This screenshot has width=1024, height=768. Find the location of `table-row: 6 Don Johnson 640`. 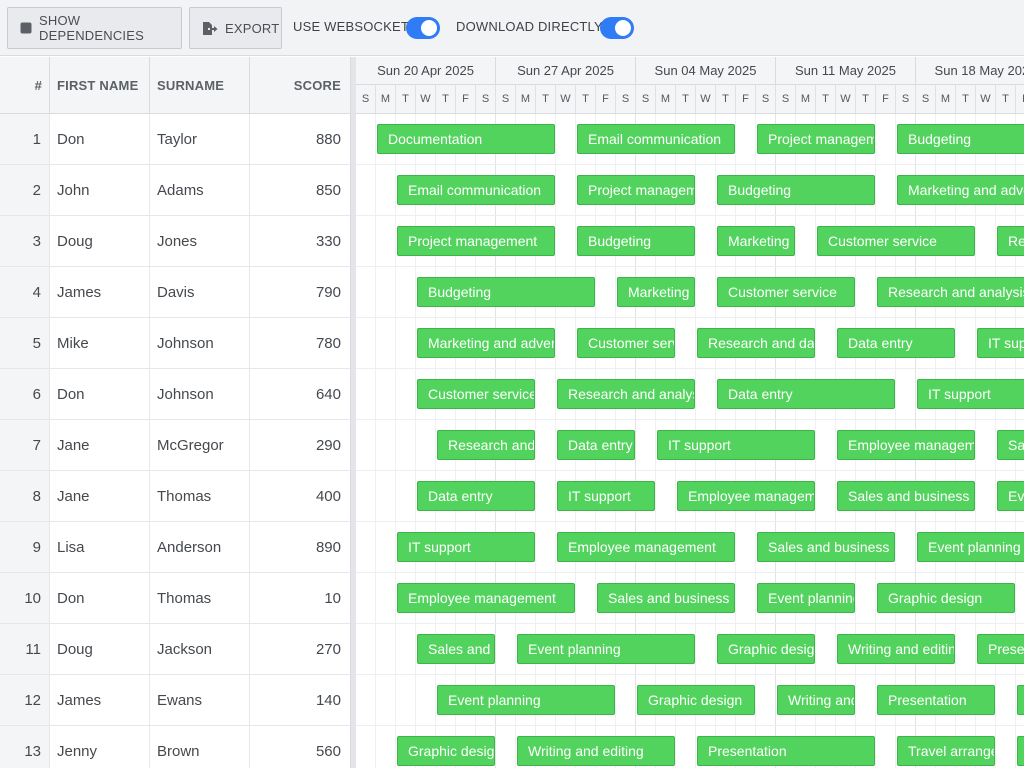

table-row: 6 Don Johnson 640 is located at coordinates (175, 394).